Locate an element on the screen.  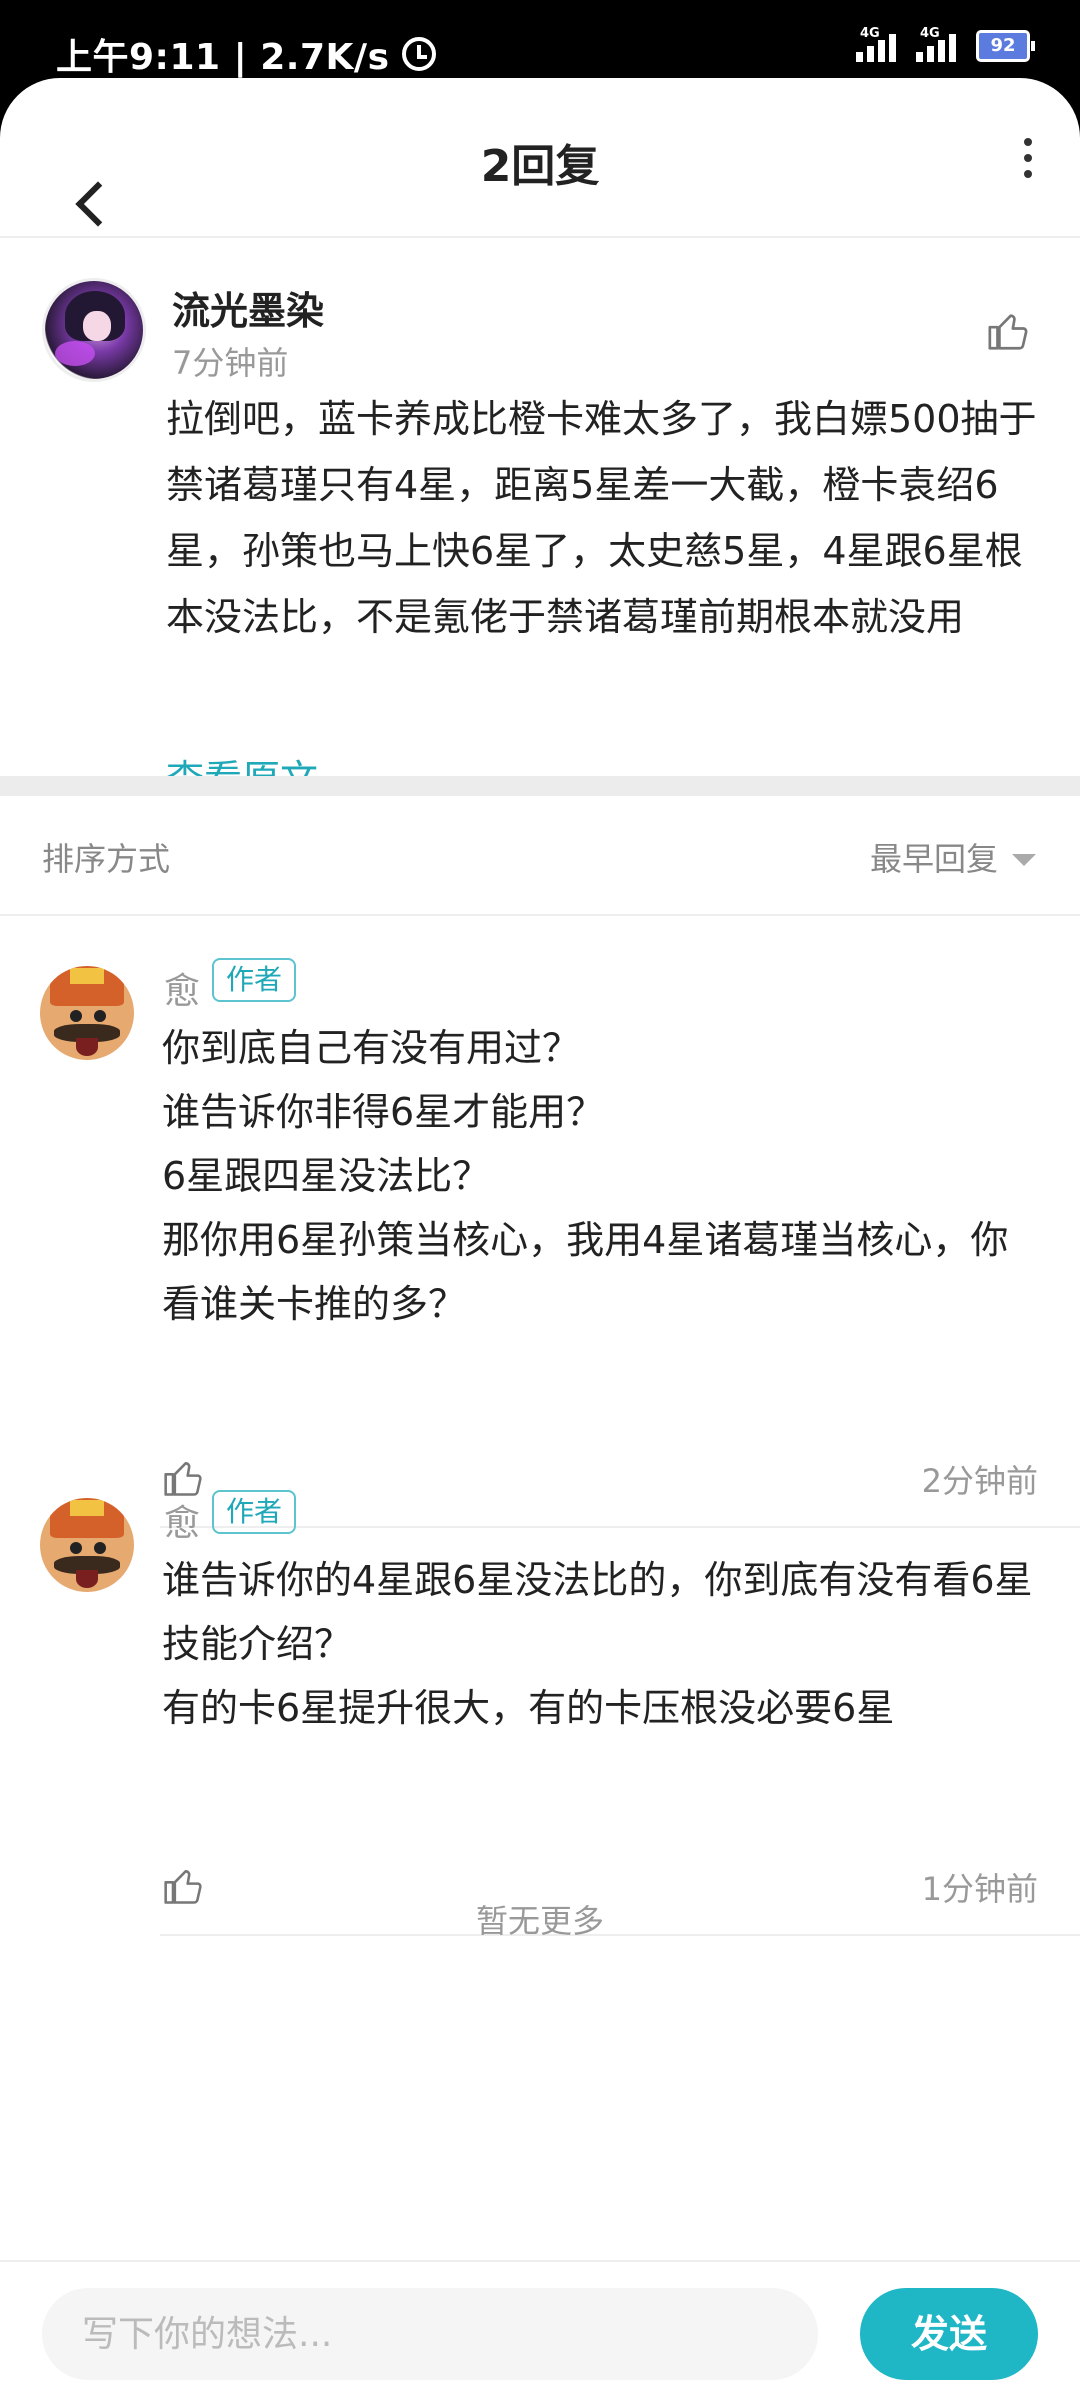
top-bar: 2回复 is located at coordinates (540, 158).